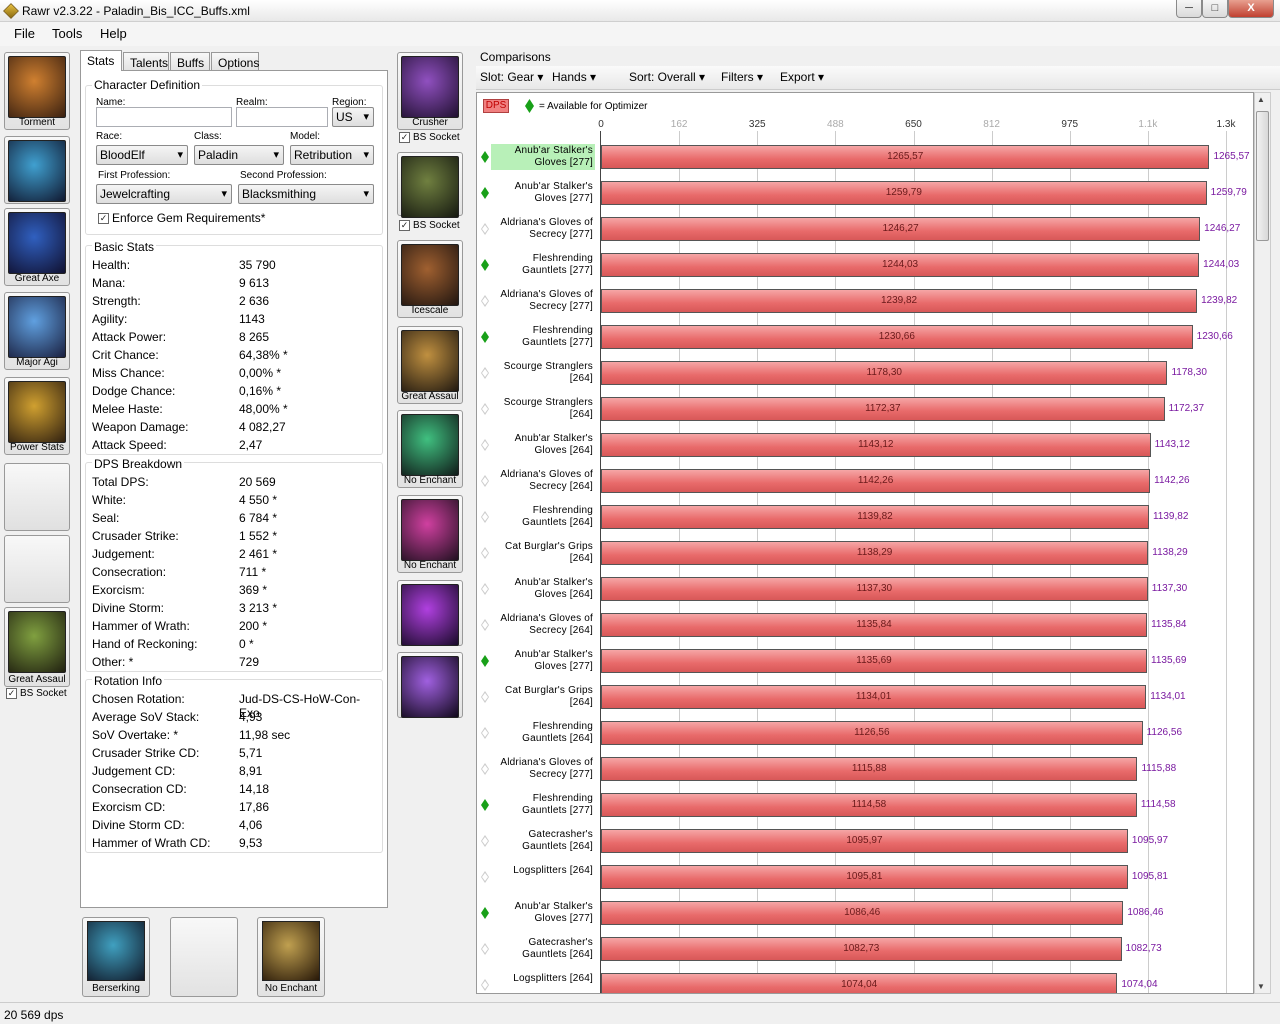  What do you see at coordinates (239, 155) in the screenshot?
I see `class-select: Paladin` at bounding box center [239, 155].